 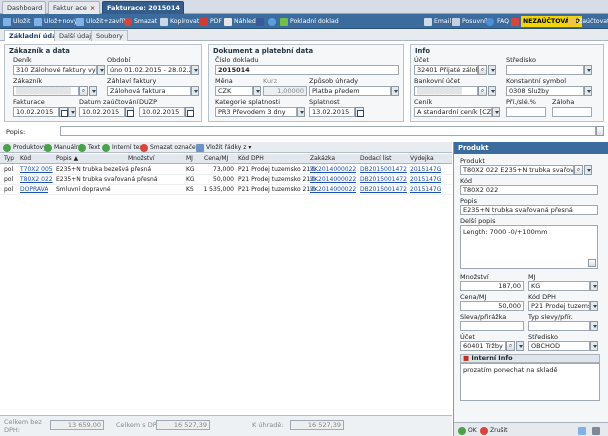 What do you see at coordinates (492, 91) in the screenshot?
I see `bank-dropdown` at bounding box center [492, 91].